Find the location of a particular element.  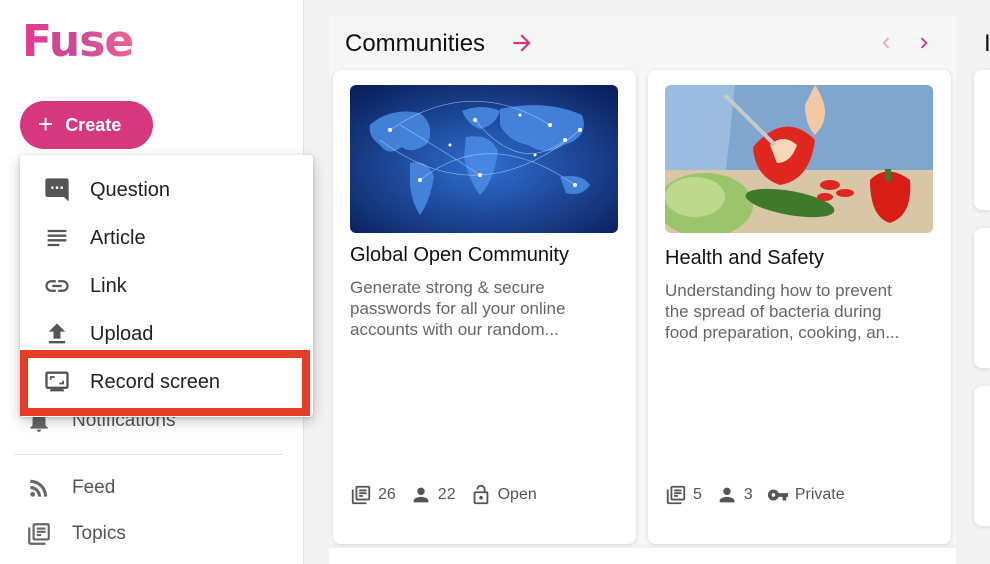

menu-item-article: Article is located at coordinates (166, 238).